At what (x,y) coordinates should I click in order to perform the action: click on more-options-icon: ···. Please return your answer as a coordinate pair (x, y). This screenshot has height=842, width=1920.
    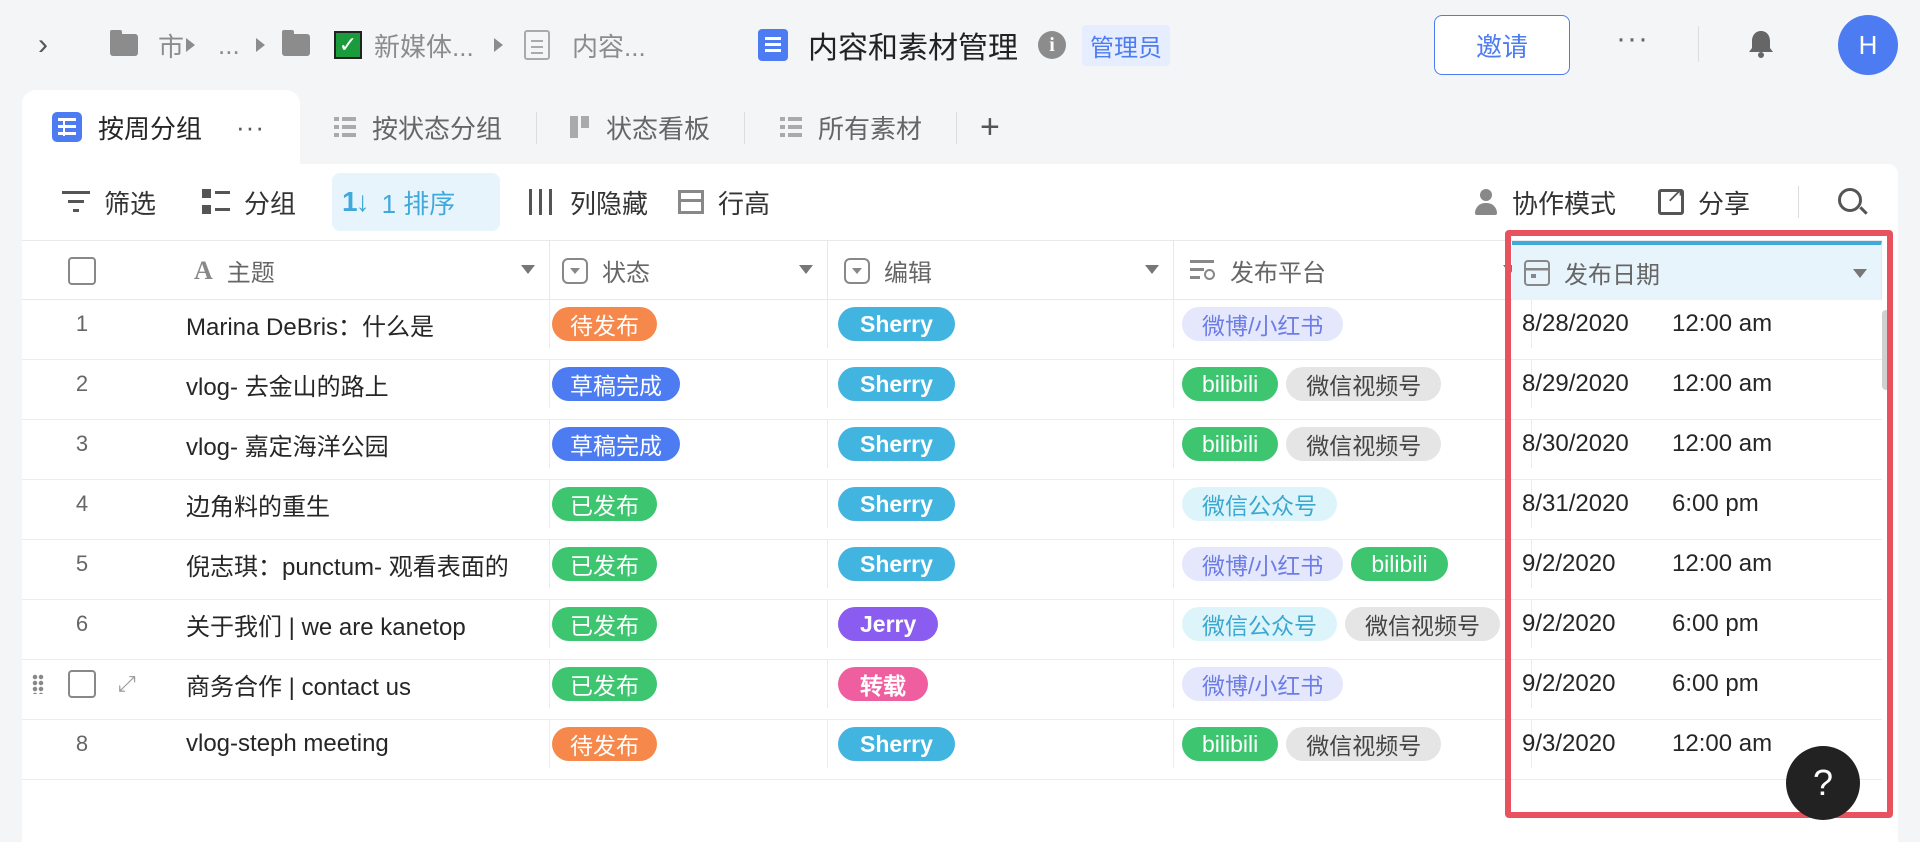
    Looking at the image, I should click on (1632, 39).